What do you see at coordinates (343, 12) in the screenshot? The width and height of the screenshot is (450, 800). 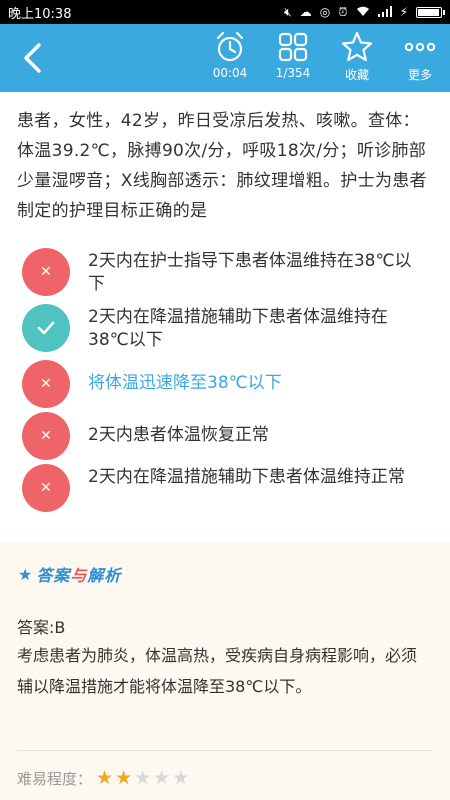 I see `alarm-icon: ⏰︎` at bounding box center [343, 12].